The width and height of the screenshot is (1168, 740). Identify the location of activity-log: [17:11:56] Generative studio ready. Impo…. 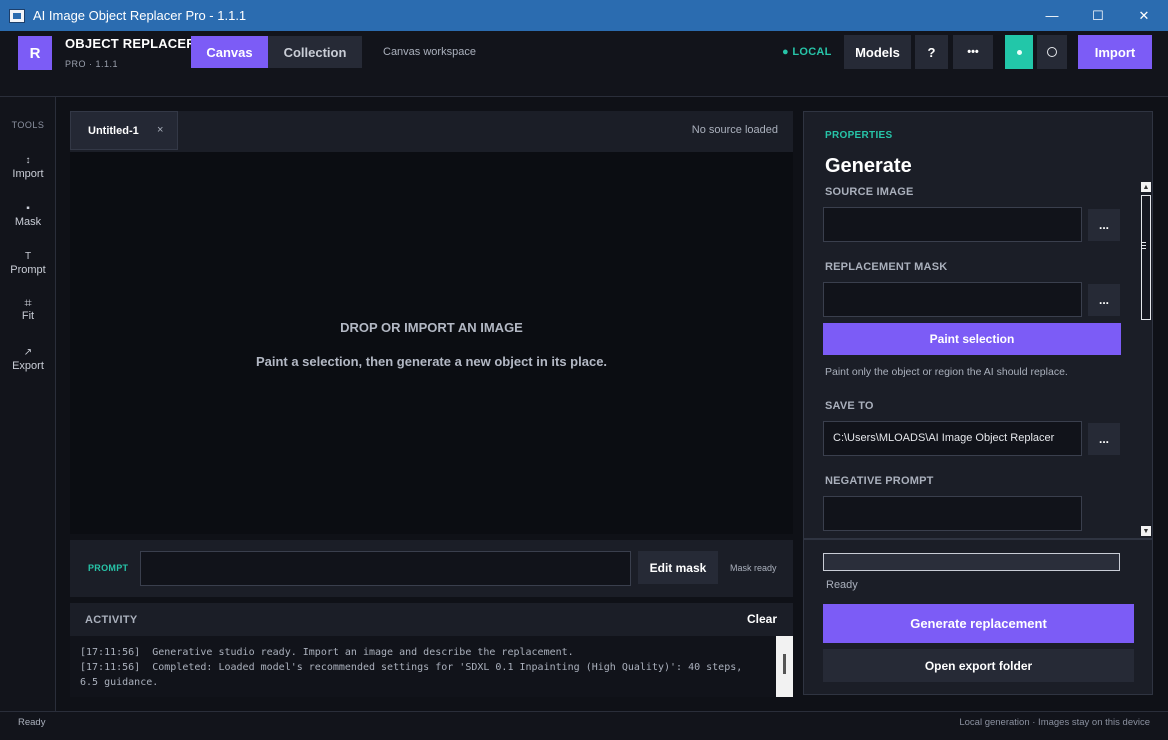
(423, 666).